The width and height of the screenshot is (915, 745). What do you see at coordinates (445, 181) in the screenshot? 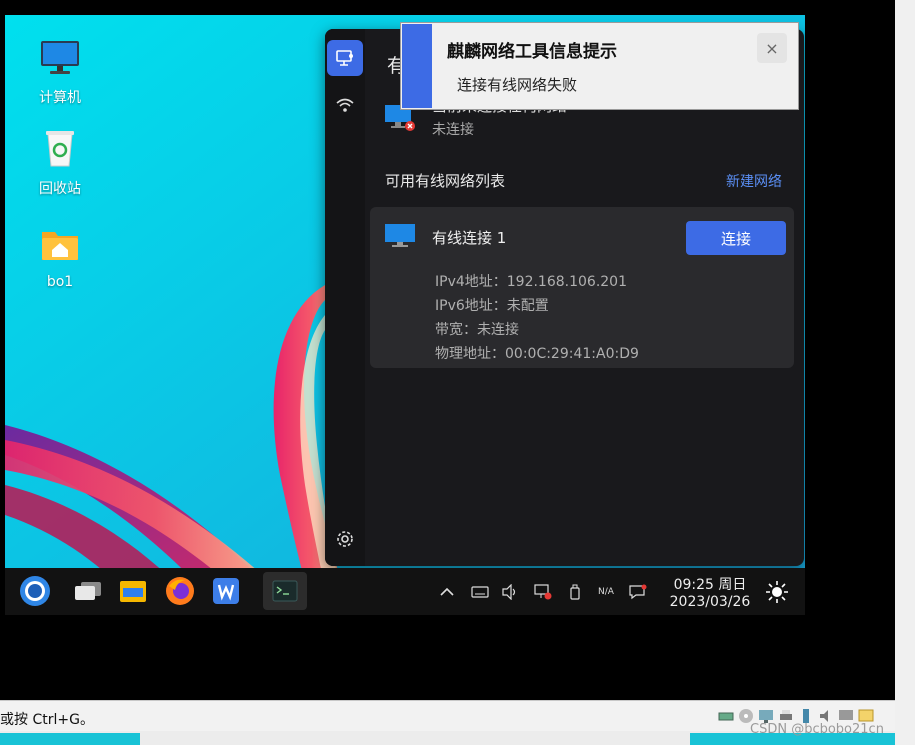
I see `available-networks-title: 可用有线网络列表` at bounding box center [445, 181].